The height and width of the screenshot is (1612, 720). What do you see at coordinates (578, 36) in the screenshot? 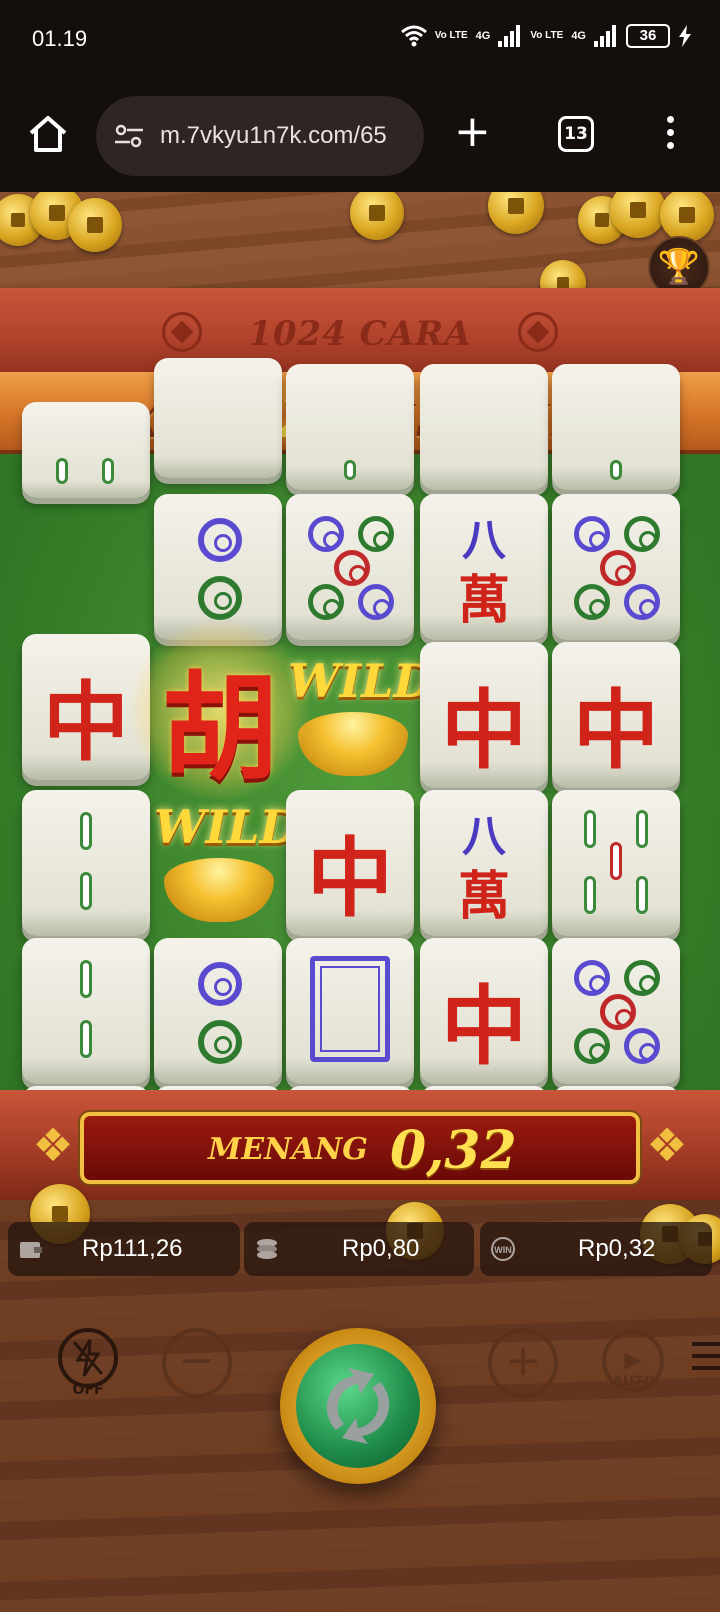
I see `network-type-2: 4G` at bounding box center [578, 36].